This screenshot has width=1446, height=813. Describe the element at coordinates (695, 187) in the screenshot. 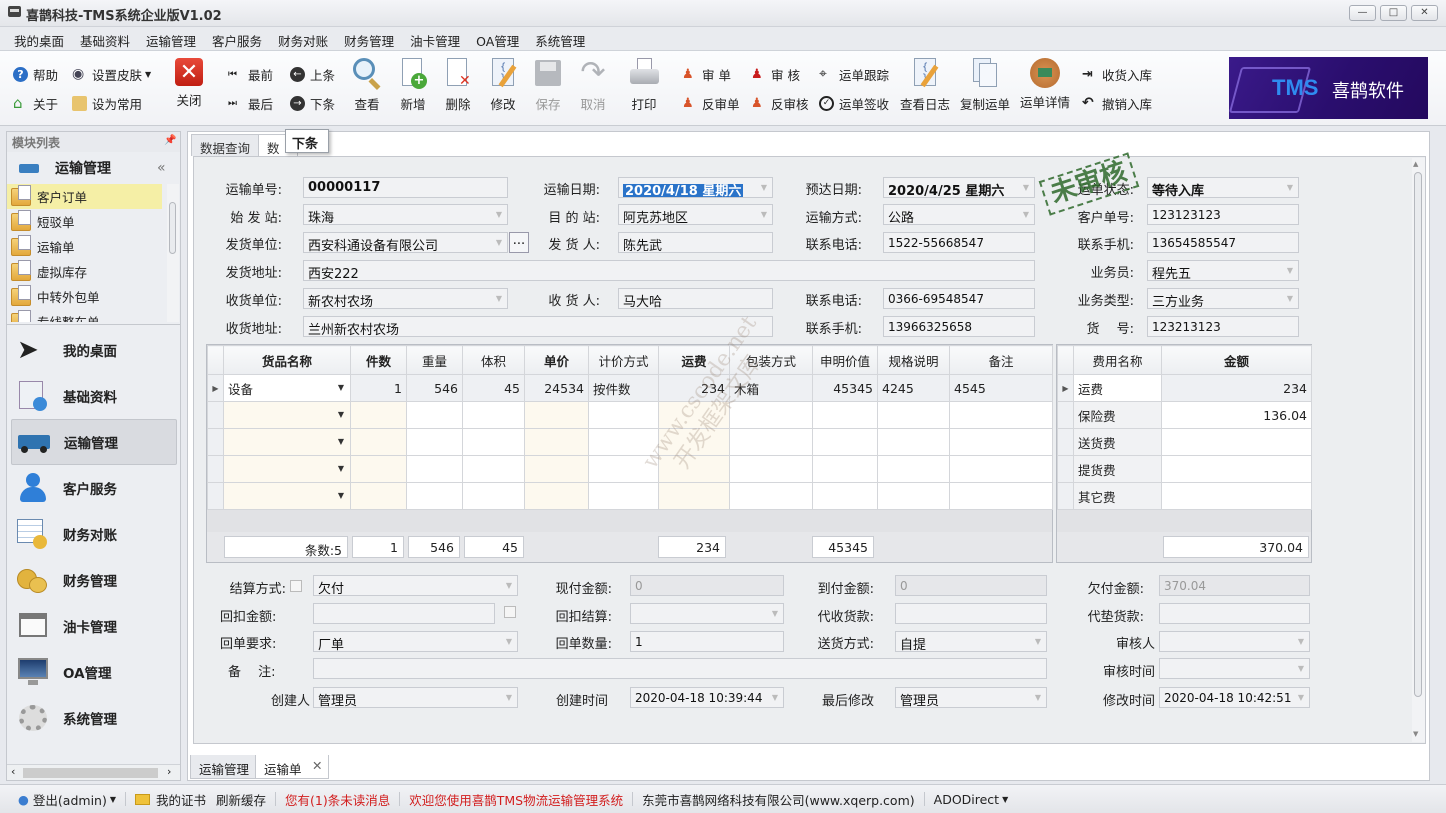

I see `ship-date-picker: 2020/4/18 星期六 ▼` at that location.